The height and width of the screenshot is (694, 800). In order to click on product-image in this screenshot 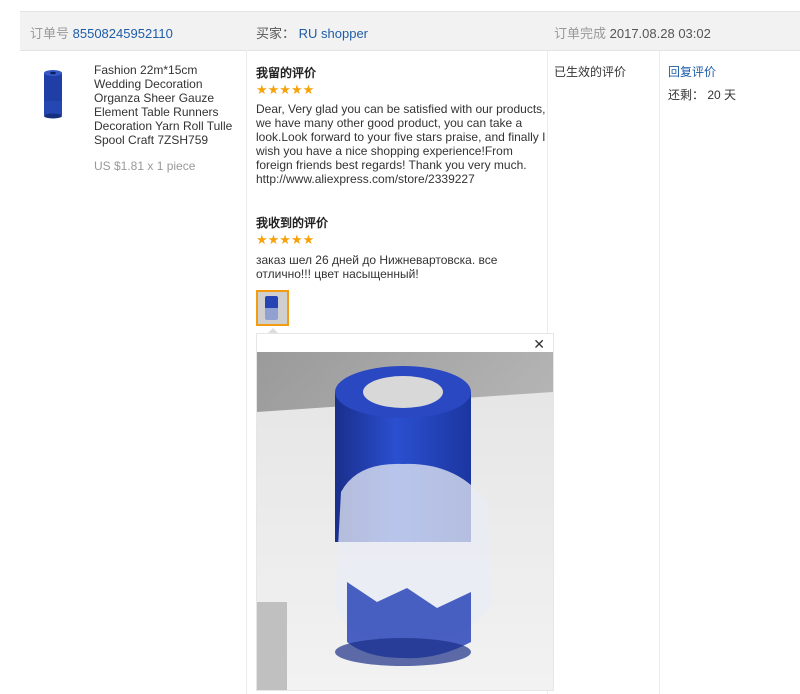, I will do `click(55, 95)`.